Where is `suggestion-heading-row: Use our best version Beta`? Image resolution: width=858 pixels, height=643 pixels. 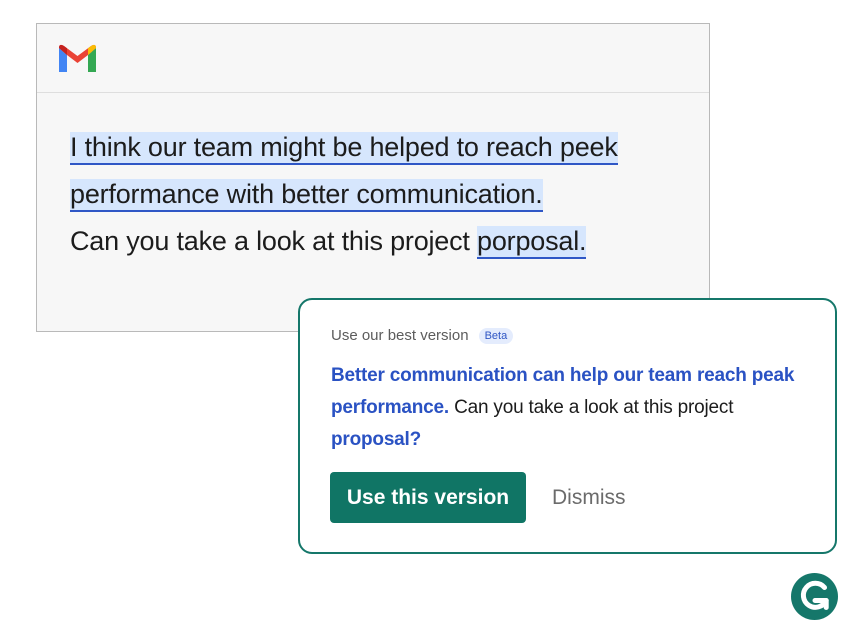 suggestion-heading-row: Use our best version Beta is located at coordinates (422, 335).